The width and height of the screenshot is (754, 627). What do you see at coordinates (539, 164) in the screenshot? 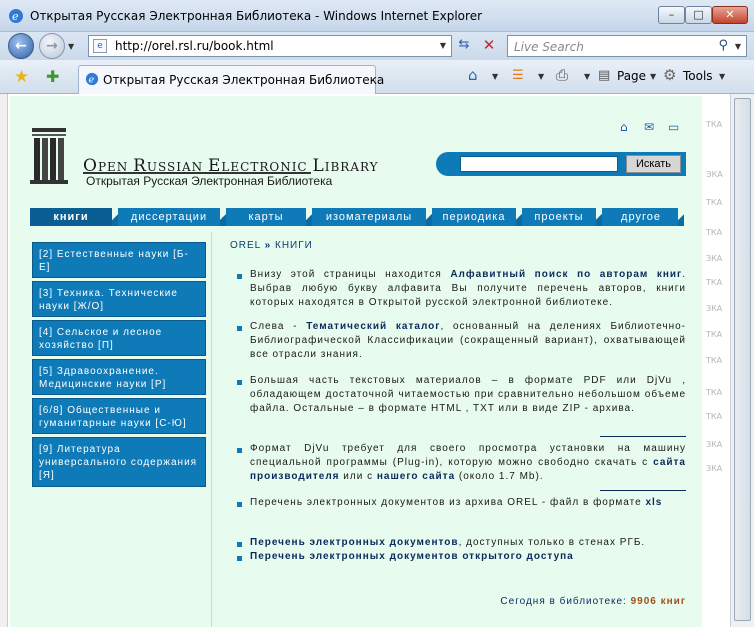
I see `site-search-input` at bounding box center [539, 164].